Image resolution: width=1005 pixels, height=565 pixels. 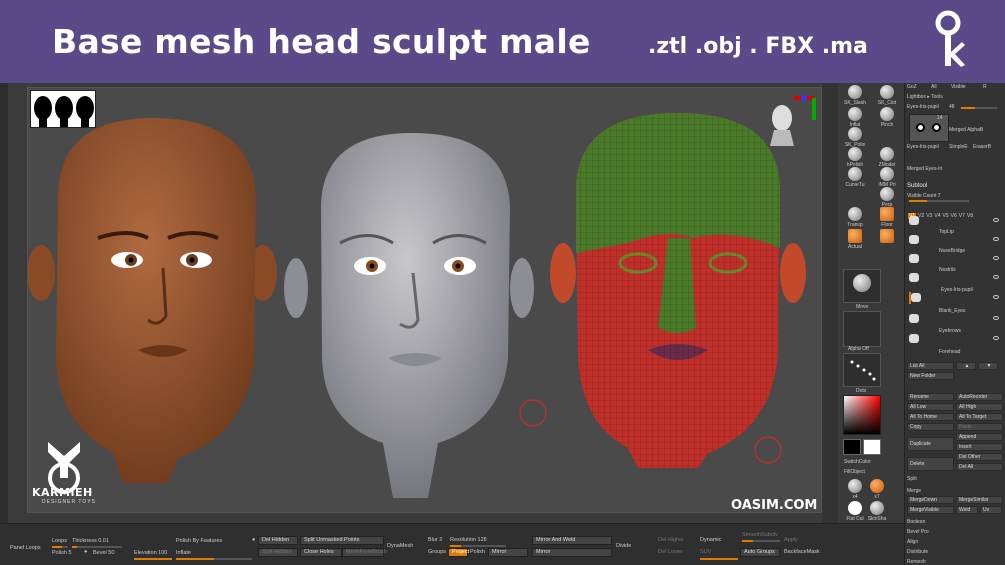 I want to click on left-tray, so click(x=4, y=303).